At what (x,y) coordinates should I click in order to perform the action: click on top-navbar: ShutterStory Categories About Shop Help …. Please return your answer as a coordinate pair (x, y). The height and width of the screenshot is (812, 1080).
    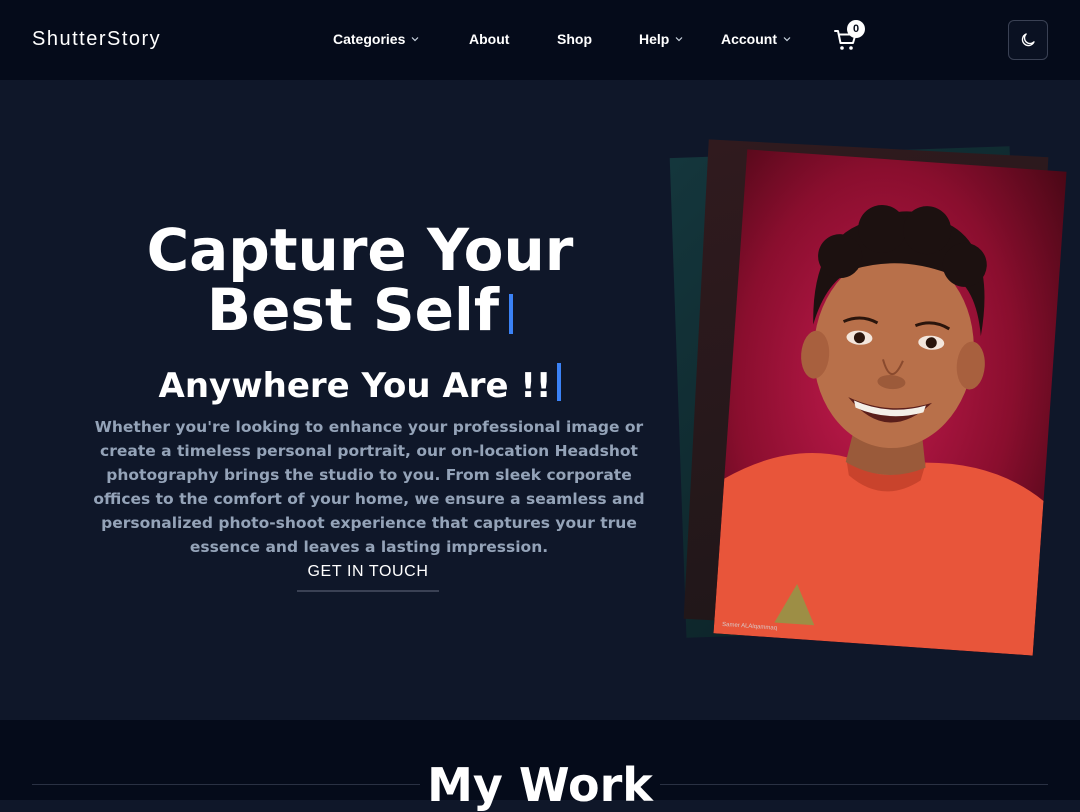
    Looking at the image, I should click on (540, 40).